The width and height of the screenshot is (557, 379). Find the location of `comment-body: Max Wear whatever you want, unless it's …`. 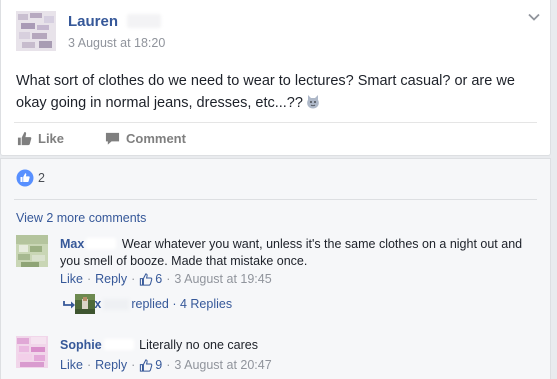

comment-body: Max Wear whatever you want, unless it's … is located at coordinates (300, 253).